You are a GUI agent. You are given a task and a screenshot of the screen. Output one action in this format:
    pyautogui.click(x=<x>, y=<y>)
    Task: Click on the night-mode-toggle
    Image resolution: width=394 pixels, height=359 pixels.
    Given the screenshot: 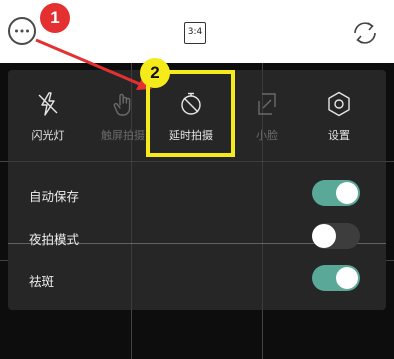 What is the action you would take?
    pyautogui.click(x=336, y=236)
    